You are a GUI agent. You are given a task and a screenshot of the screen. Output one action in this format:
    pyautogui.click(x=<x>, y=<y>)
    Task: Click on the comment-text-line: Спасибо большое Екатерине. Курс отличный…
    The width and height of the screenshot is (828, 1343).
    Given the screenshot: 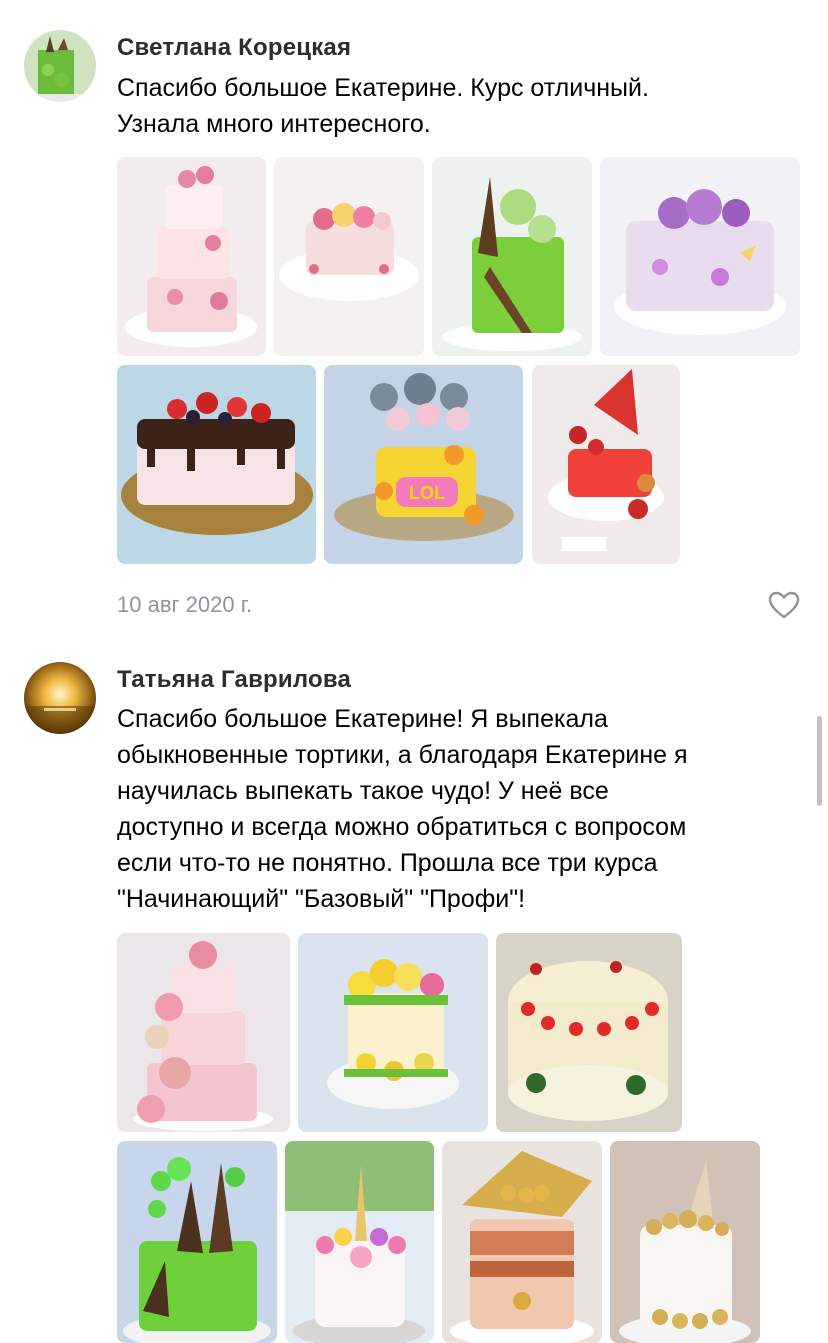 What is the action you would take?
    pyautogui.click(x=383, y=88)
    